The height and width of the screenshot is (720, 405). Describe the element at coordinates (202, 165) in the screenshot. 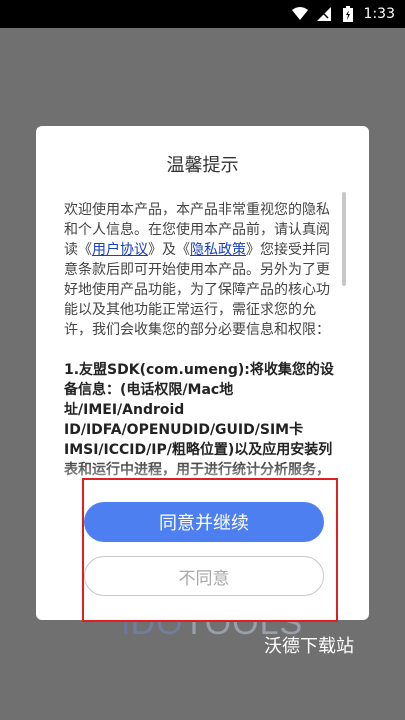

I see `dialog-title: 温馨提示` at that location.